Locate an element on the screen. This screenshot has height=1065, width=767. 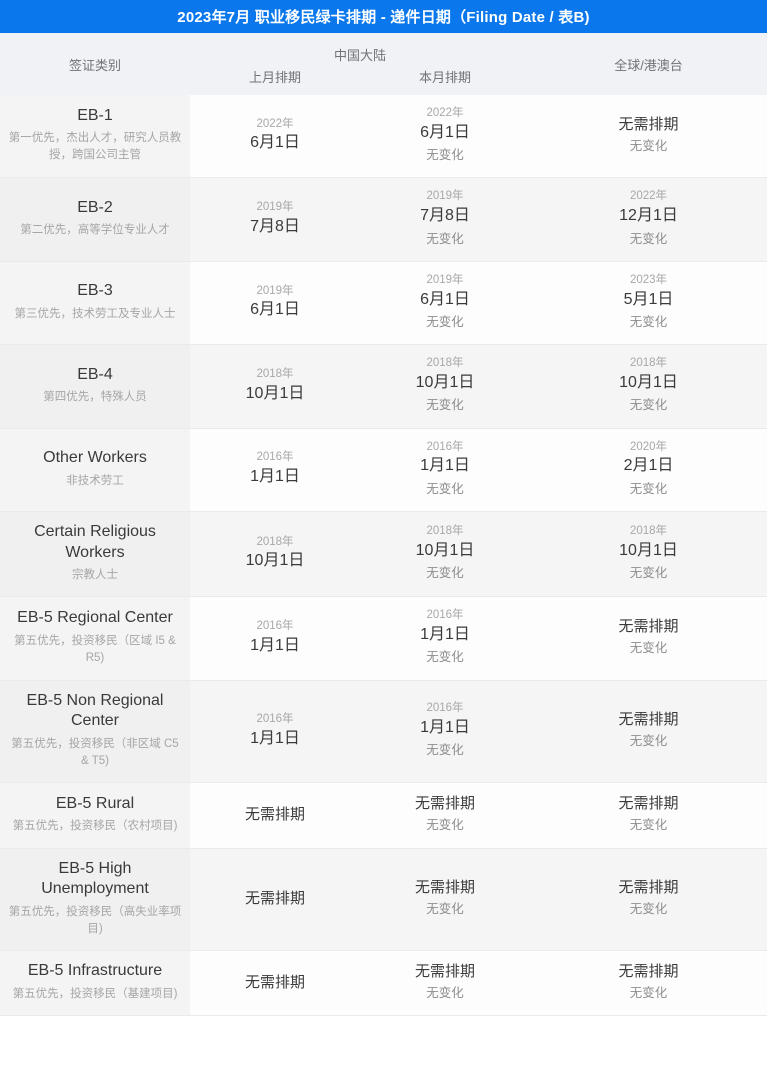
column-header-china-subcolumns: 上月排期 本月排期 is located at coordinates (360, 76).